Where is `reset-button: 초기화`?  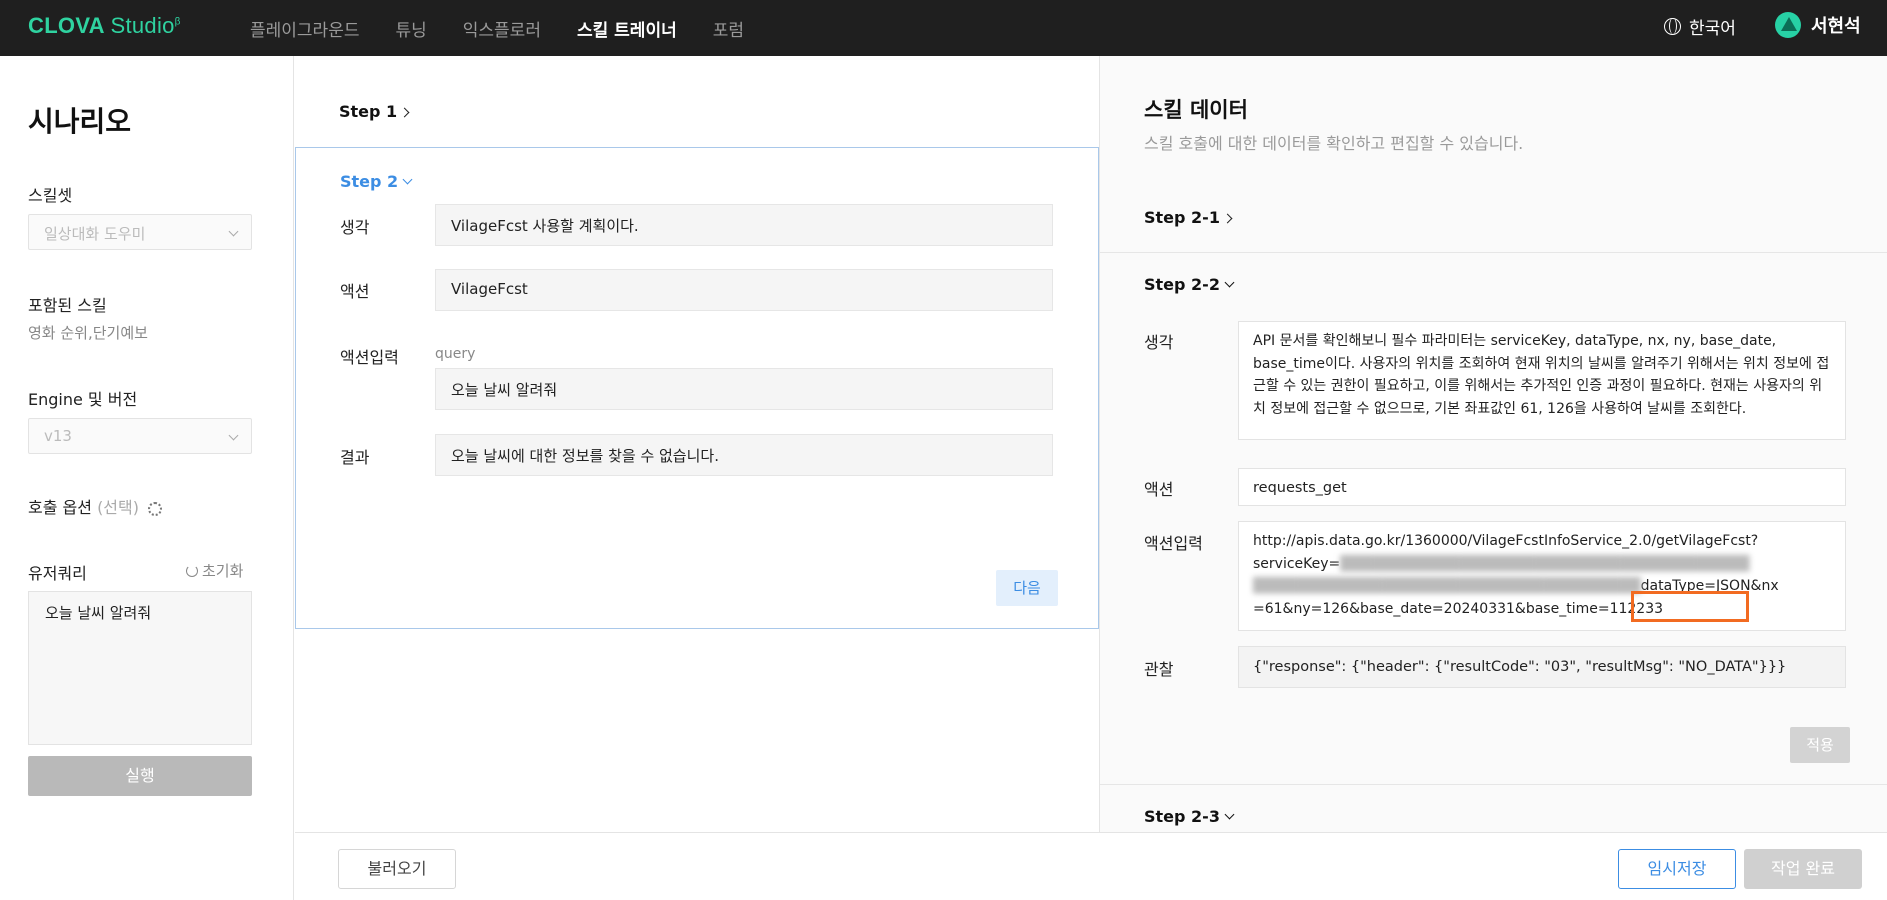
reset-button: 초기화 is located at coordinates (214, 570).